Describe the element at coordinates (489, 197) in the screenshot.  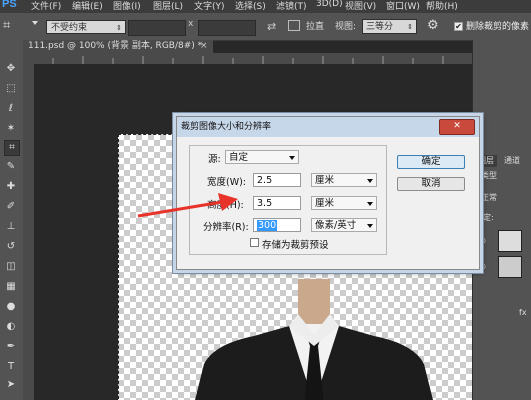
I see `blend-mode-label: 正常` at that location.